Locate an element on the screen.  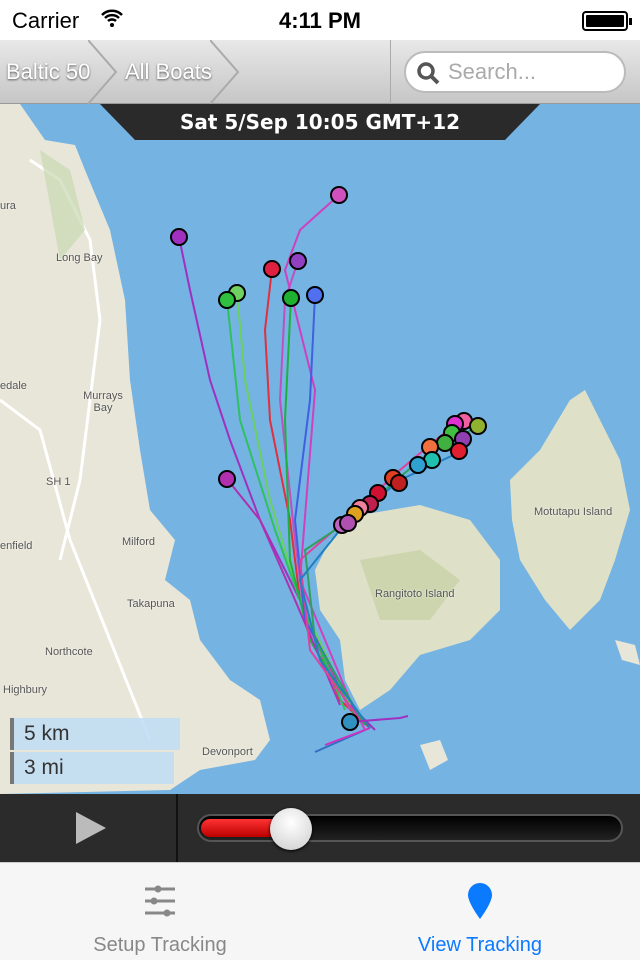
date-banner: Sat 5/Sep 10:05 GMT+12 is located at coordinates (320, 122).